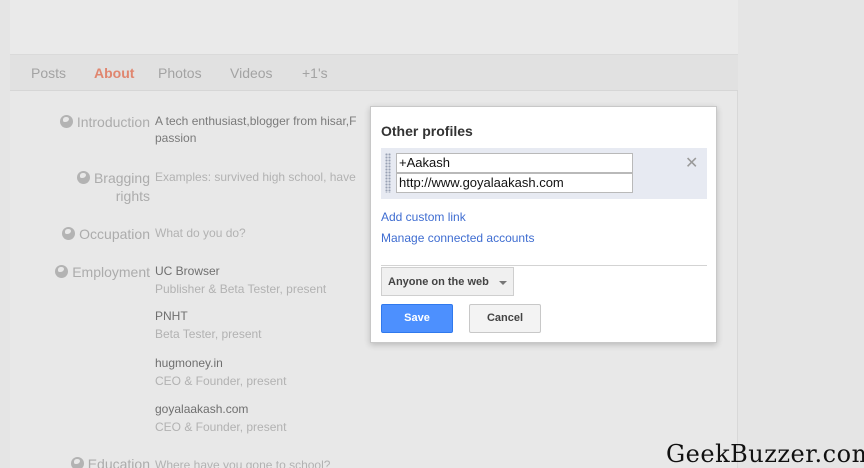 Image resolution: width=864 pixels, height=468 pixels. I want to click on bragging-label-line2: rights, so click(132, 196).